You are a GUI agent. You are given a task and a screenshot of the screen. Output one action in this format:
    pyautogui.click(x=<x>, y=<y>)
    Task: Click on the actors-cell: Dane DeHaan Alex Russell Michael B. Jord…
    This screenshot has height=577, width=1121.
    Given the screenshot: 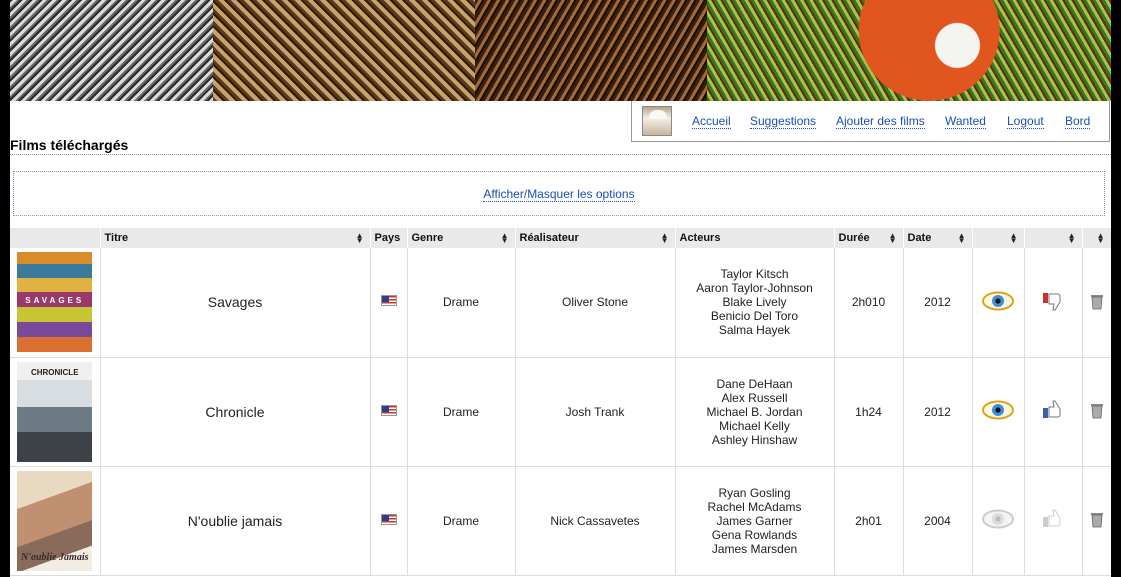 What is the action you would take?
    pyautogui.click(x=755, y=412)
    